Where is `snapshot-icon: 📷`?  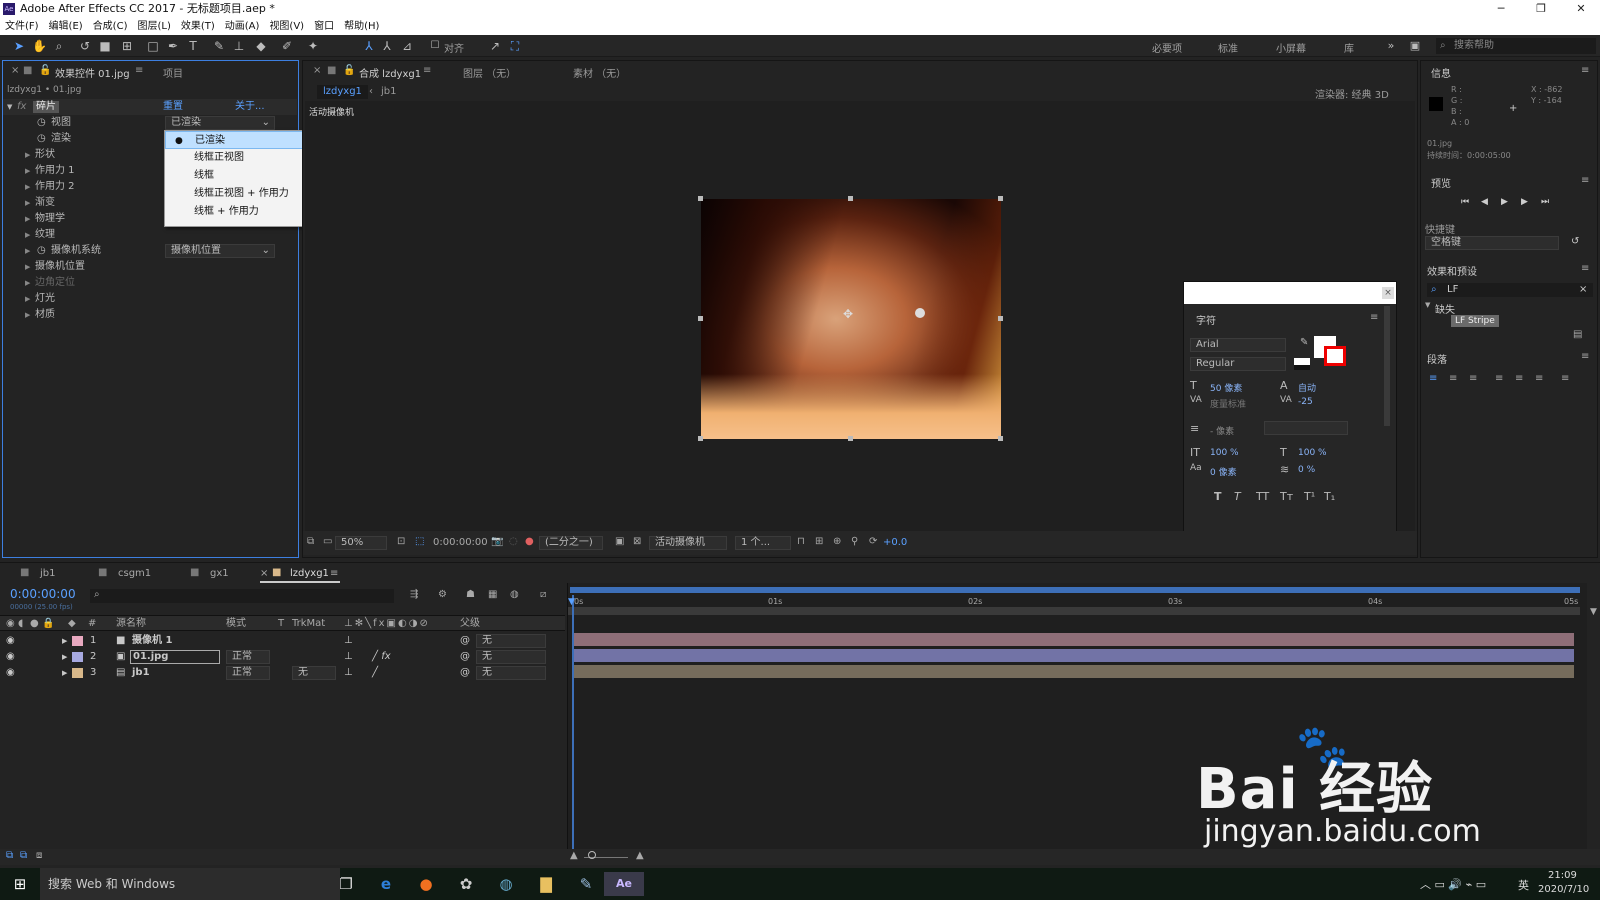 snapshot-icon: 📷 is located at coordinates (497, 541).